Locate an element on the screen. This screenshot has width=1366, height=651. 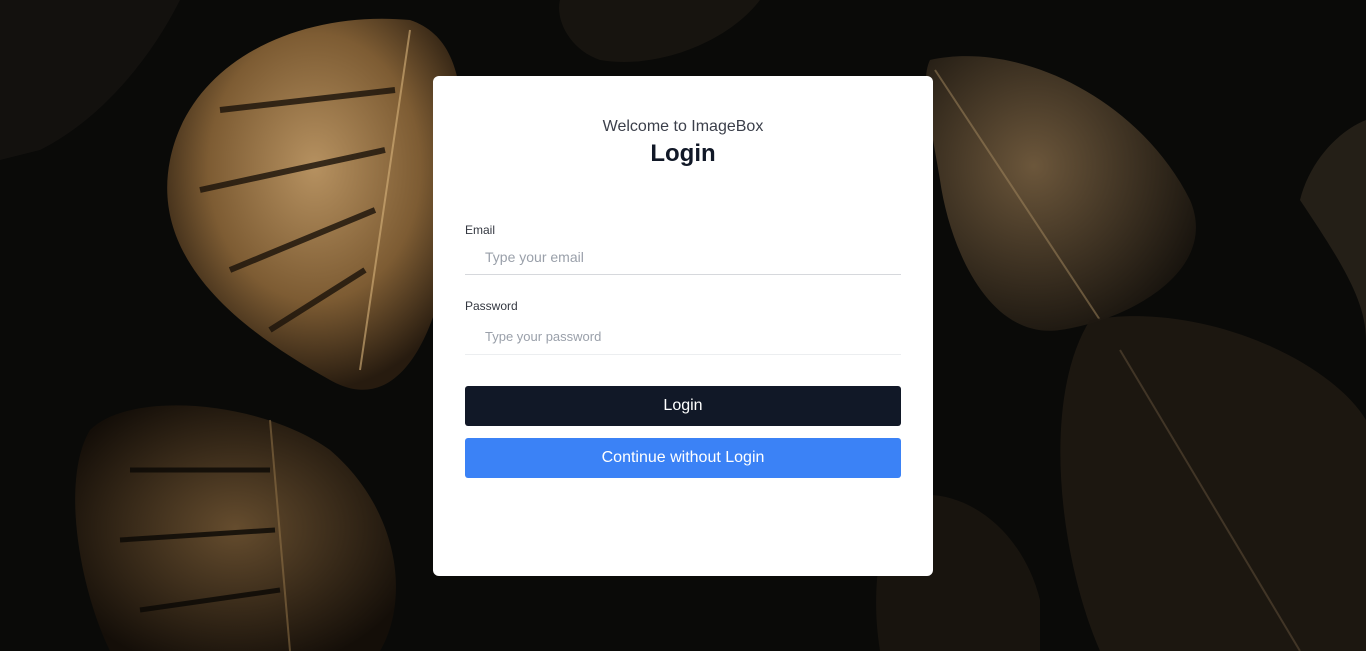
page-title: Login is located at coordinates (683, 153).